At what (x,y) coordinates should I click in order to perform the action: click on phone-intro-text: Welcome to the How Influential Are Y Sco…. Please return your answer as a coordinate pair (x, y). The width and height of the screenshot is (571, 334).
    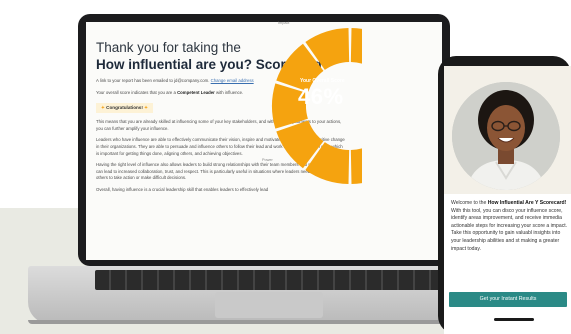
    Looking at the image, I should click on (510, 226).